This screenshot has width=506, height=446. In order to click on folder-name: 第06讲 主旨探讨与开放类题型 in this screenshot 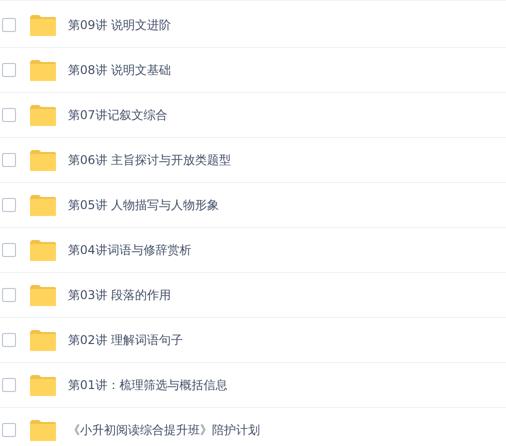, I will do `click(150, 160)`.